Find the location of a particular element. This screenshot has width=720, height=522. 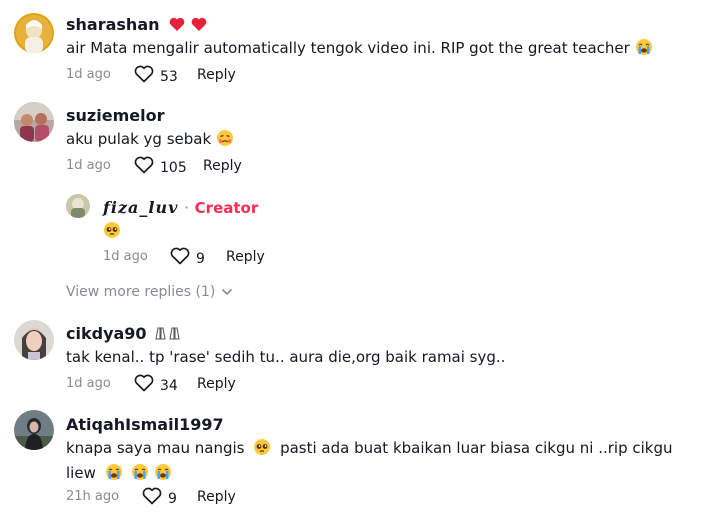

like-count: 53 is located at coordinates (169, 77).